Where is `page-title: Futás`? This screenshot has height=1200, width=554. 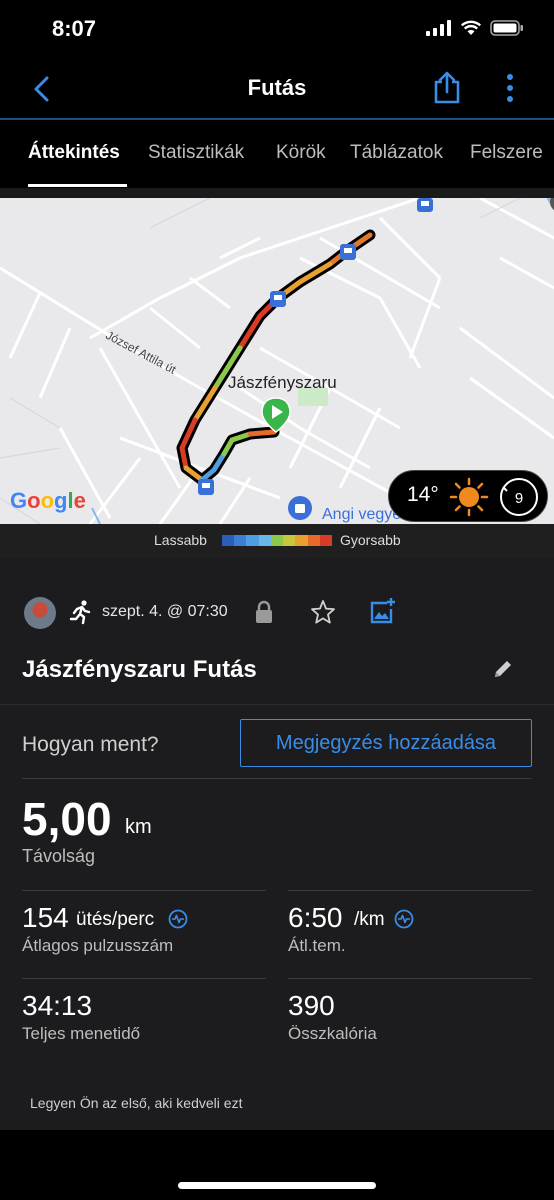
page-title: Futás is located at coordinates (277, 87).